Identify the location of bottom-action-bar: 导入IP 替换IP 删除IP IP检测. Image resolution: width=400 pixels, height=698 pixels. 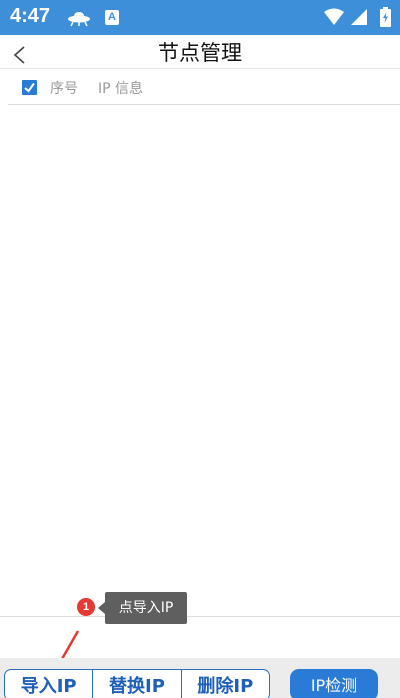
(200, 678).